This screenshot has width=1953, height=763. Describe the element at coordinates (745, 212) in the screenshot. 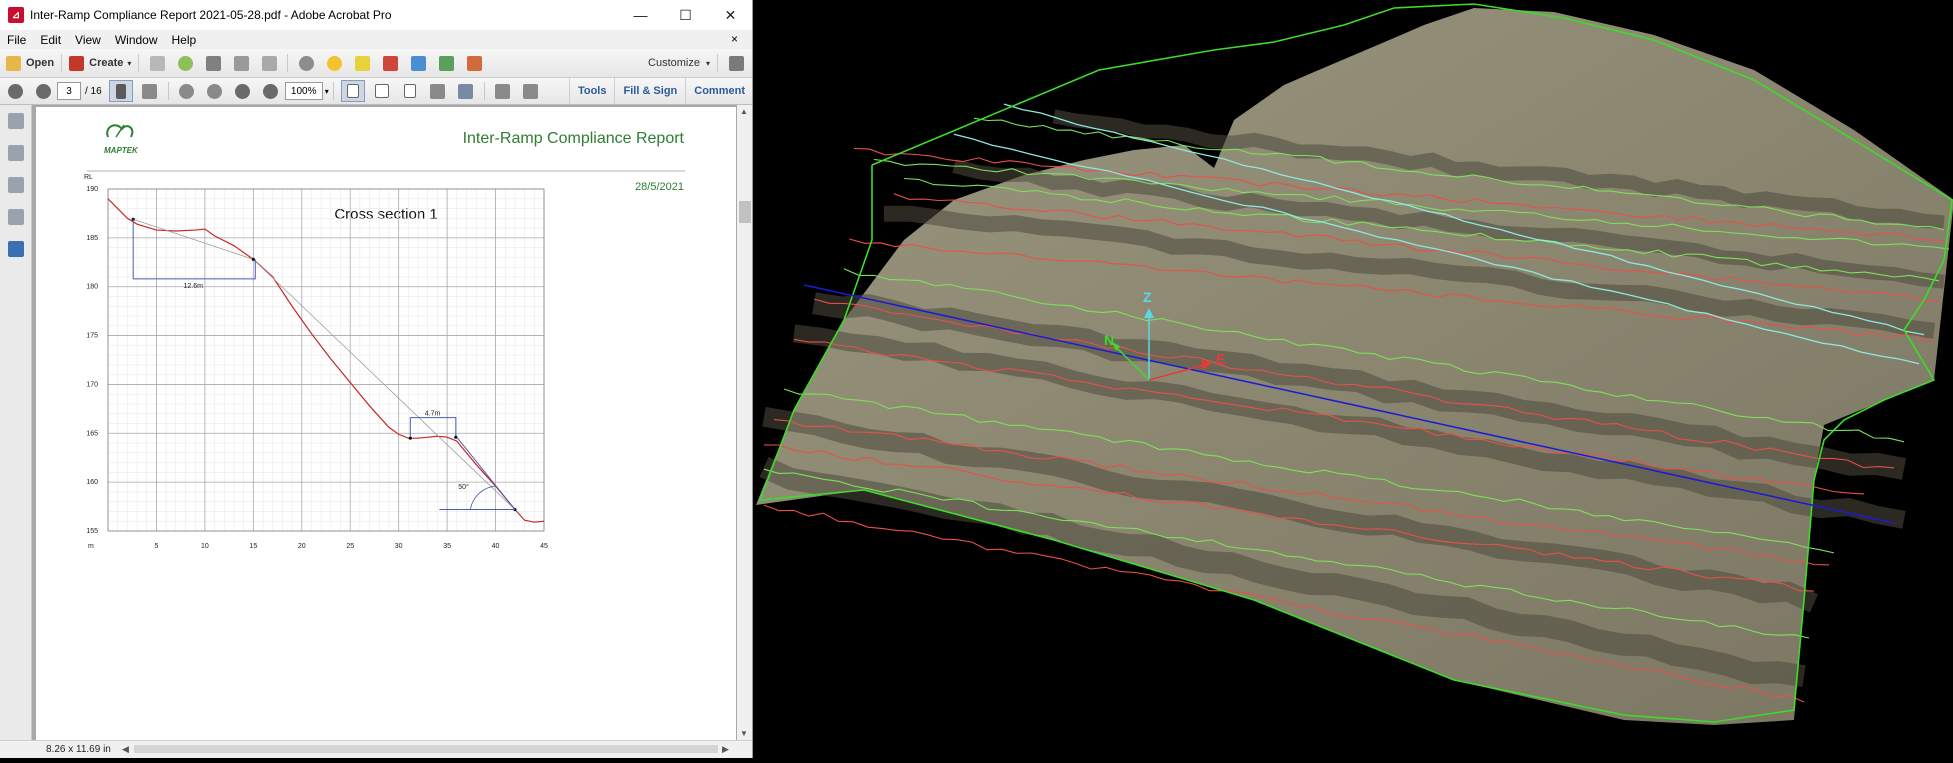

I see `scroll-thumb` at that location.